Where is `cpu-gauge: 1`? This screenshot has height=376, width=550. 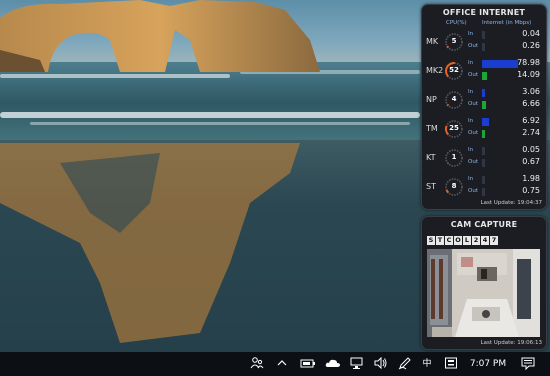 cpu-gauge: 1 is located at coordinates (454, 158).